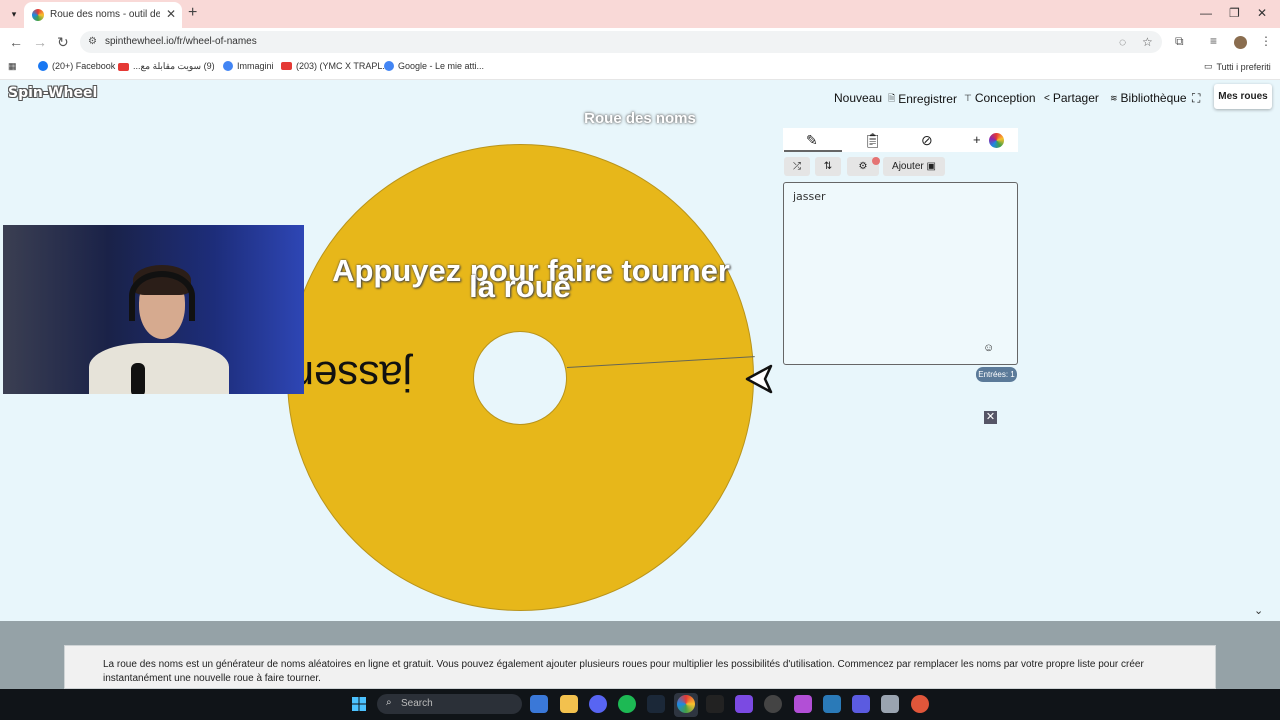 This screenshot has height=720, width=1280. I want to click on reload-icon: ↻, so click(63, 42).